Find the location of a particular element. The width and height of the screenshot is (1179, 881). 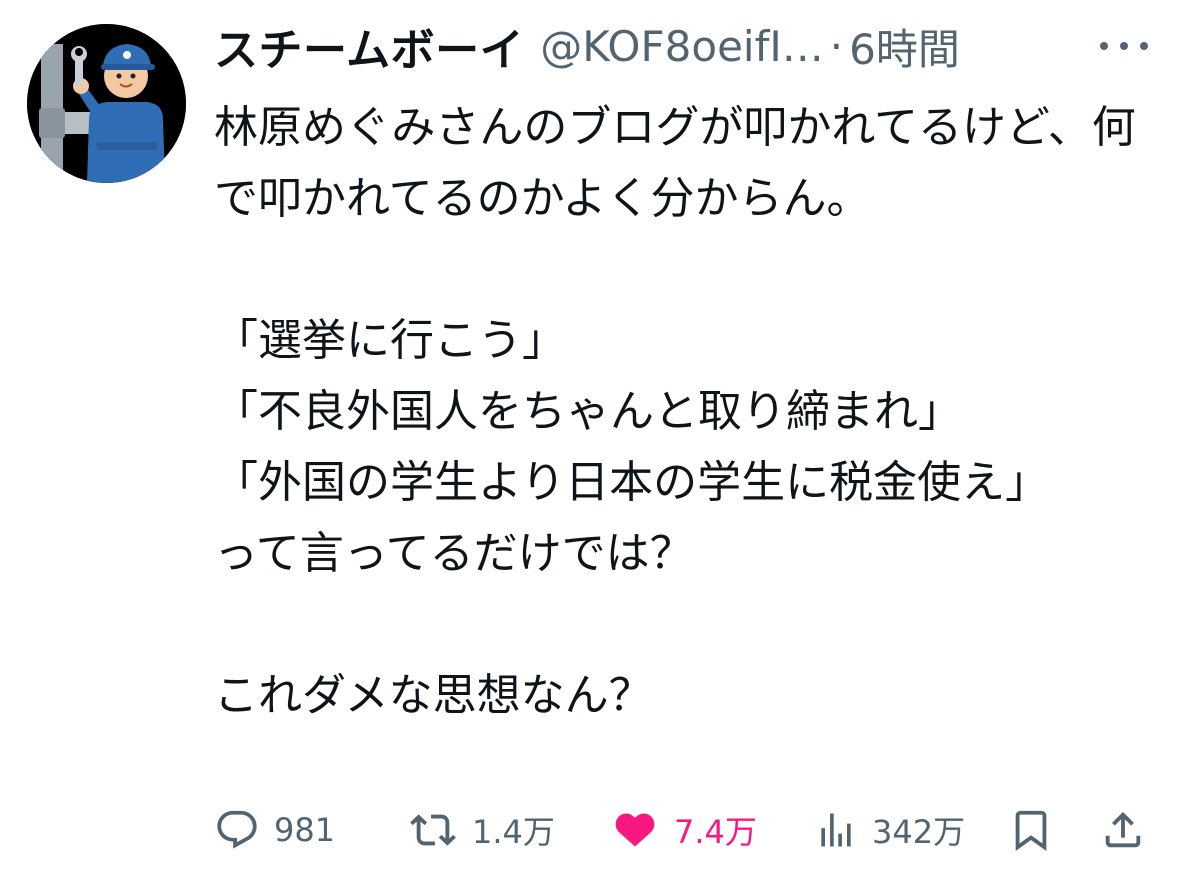

tweet-header: スチームボーイ @KOF8oeifI… · 6時間 is located at coordinates (587, 46).